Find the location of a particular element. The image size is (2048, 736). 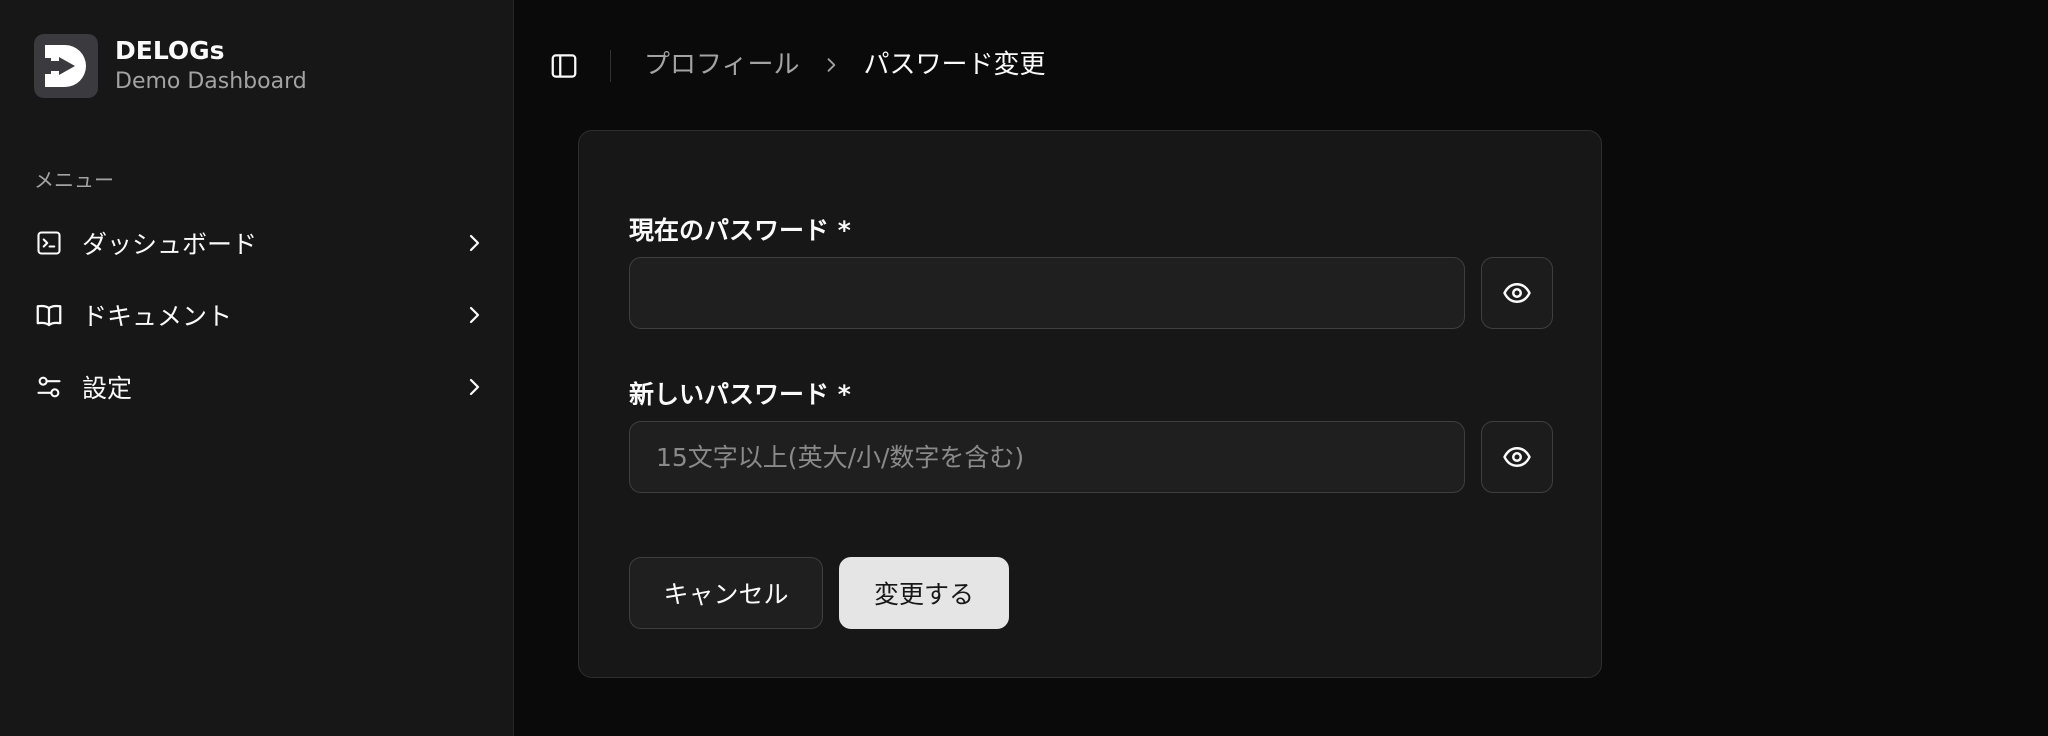

sidebar-item-label: ダッシュボード is located at coordinates (170, 244).